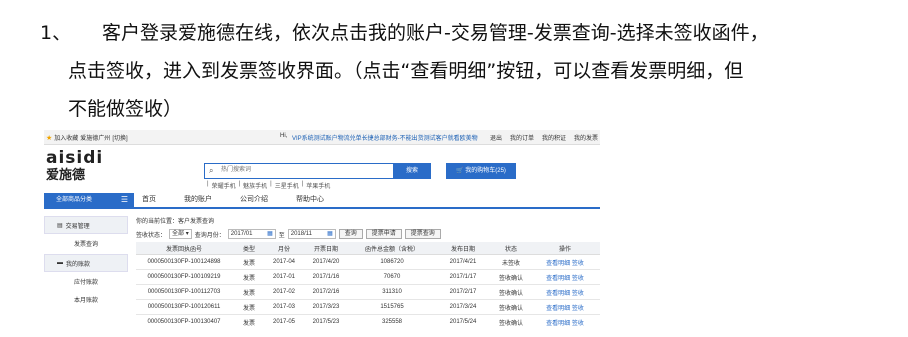 This screenshot has height=337, width=908. Describe the element at coordinates (251, 234) in the screenshot. I see `month-from-input: 2017/01 ▦` at that location.